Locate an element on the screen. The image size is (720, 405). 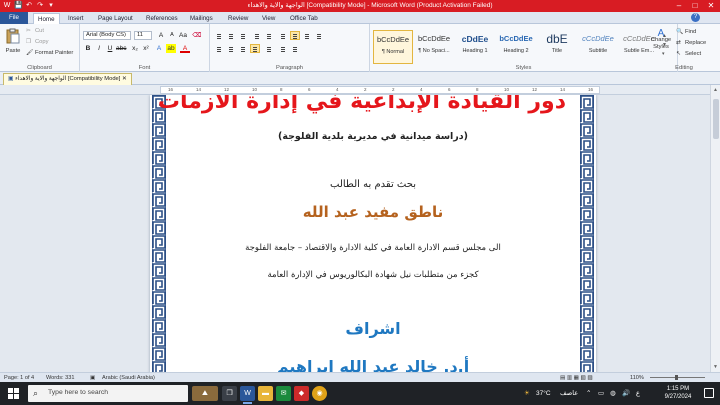
cut-button: ✂ Cut is located at coordinates (35, 31).